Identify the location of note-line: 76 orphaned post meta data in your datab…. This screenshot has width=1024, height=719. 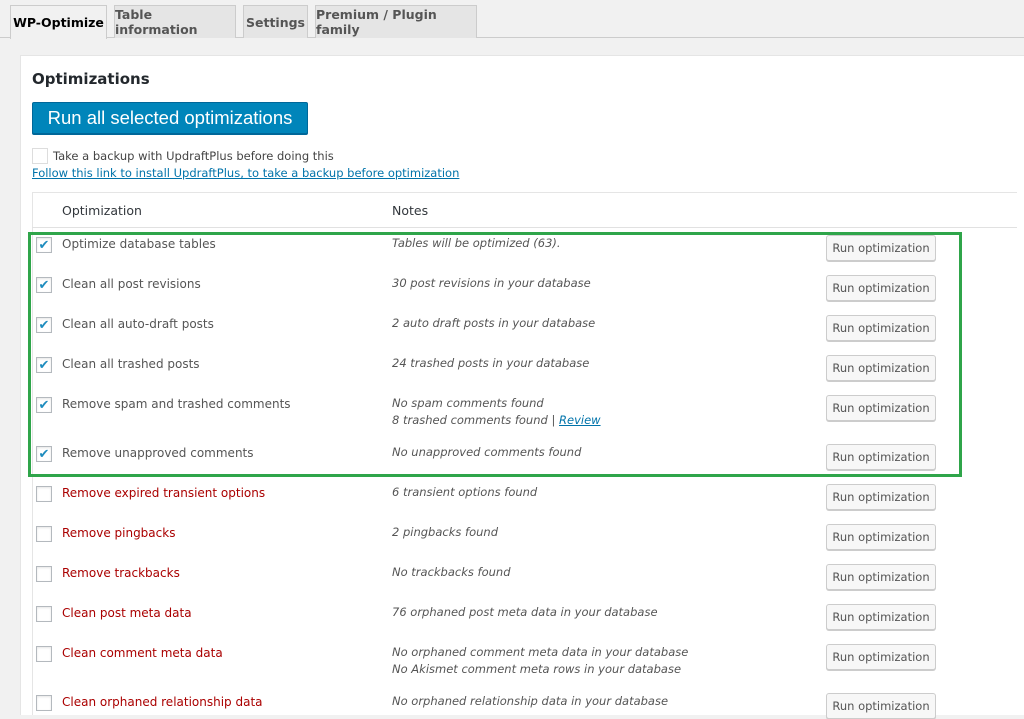
(525, 612).